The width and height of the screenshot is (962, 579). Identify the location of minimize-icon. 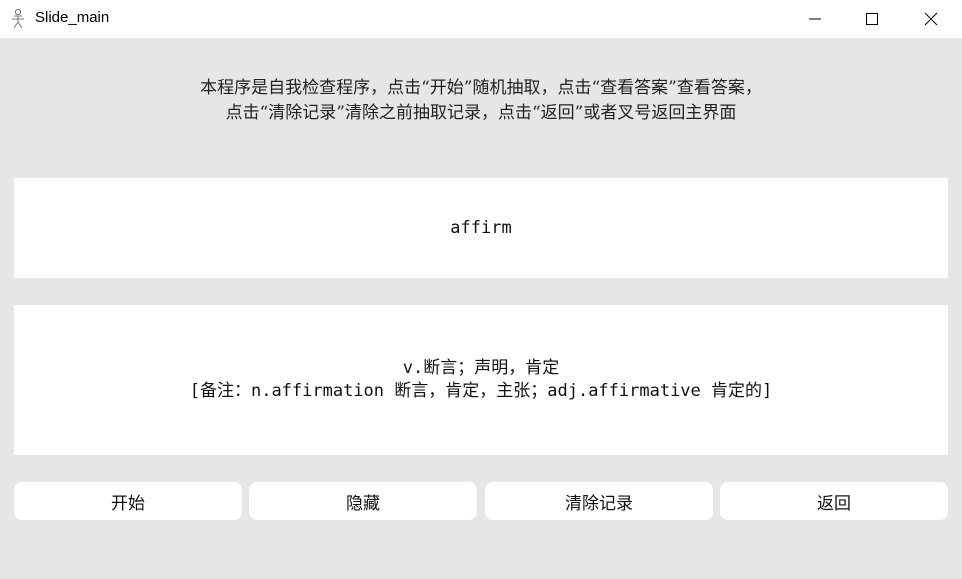
(815, 19).